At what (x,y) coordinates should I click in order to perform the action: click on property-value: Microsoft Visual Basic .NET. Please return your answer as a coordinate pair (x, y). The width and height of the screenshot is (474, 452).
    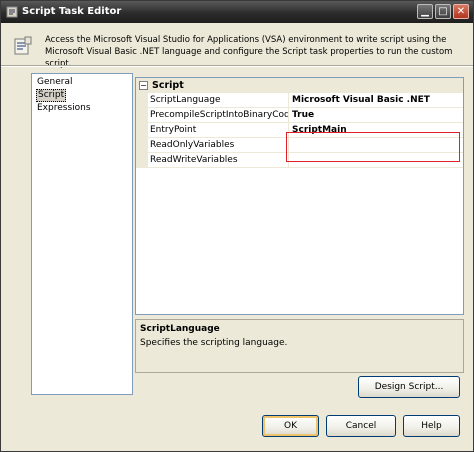
    Looking at the image, I should click on (377, 100).